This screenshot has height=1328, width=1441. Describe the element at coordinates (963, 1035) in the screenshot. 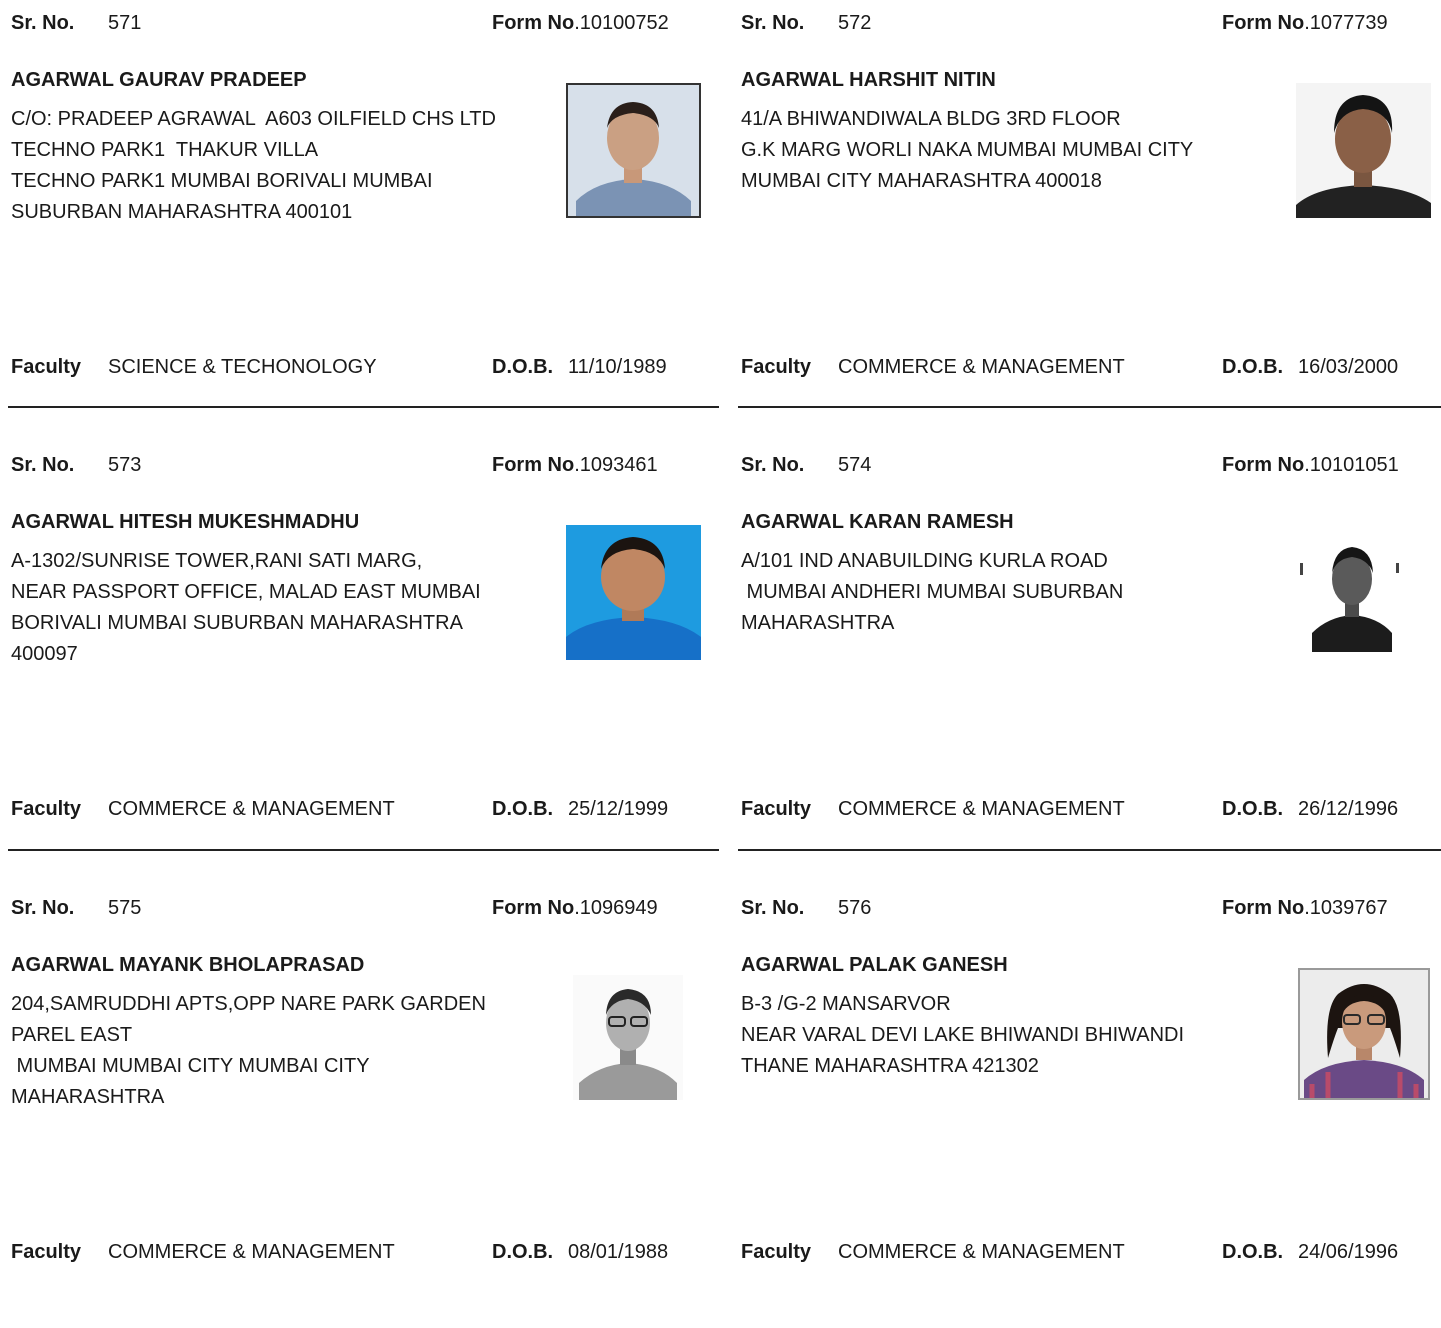

I see `address-line: NEAR VARAL DEVI LAKE BHIWANDI BHIWANDI` at that location.